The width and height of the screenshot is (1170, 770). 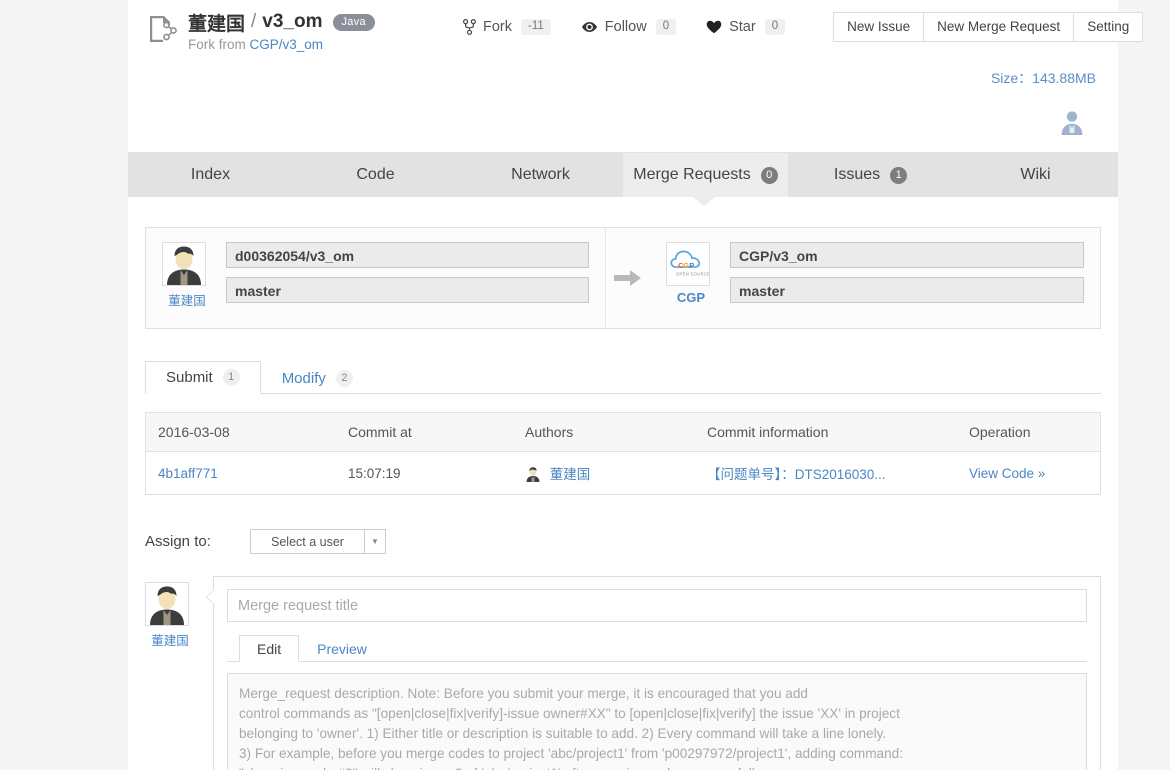 What do you see at coordinates (692, 174) in the screenshot?
I see `tab-merge-requests-label: Merge Requests` at bounding box center [692, 174].